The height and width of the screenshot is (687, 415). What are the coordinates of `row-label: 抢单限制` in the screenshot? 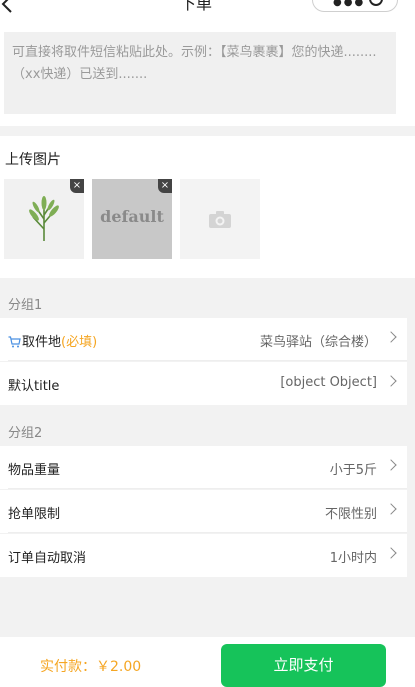 It's located at (34, 514).